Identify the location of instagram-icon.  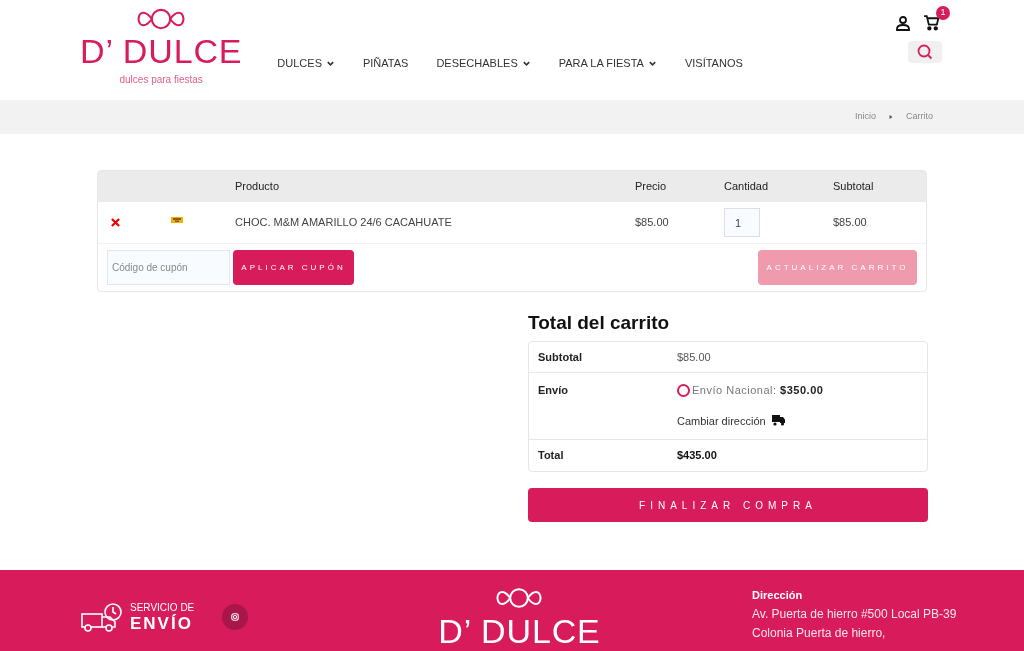
(235, 617).